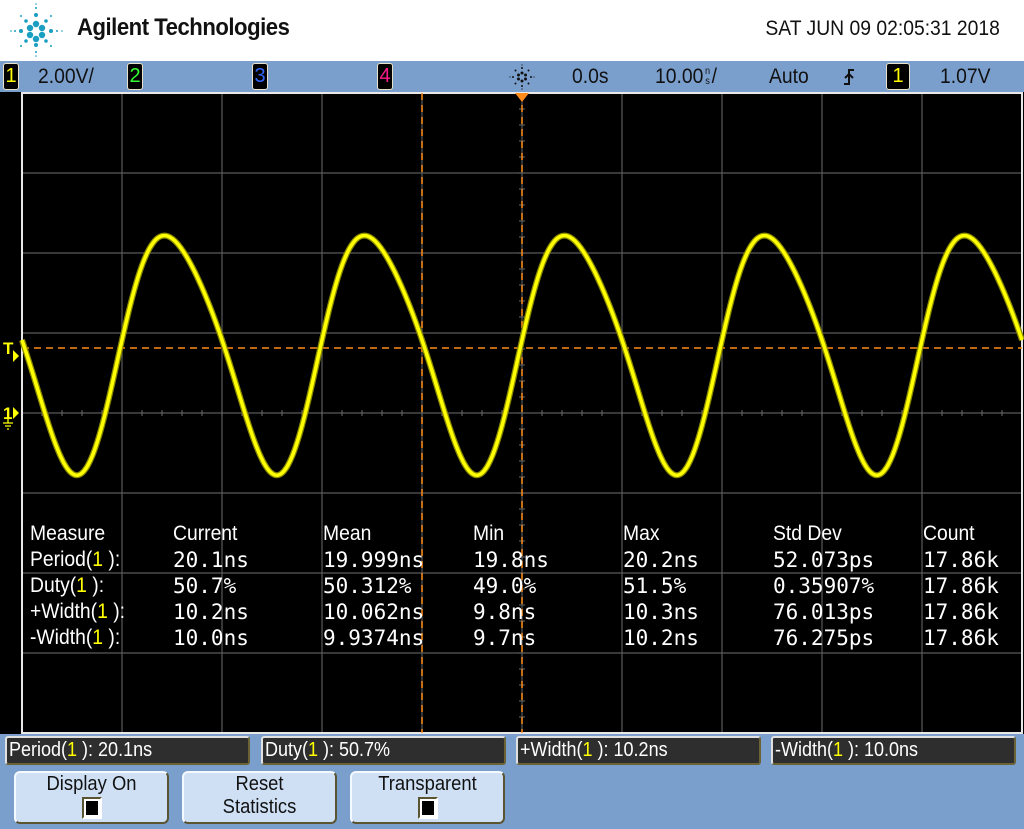 This screenshot has width=1024, height=829. Describe the element at coordinates (789, 77) in the screenshot. I see `trigger-mode: Auto` at that location.